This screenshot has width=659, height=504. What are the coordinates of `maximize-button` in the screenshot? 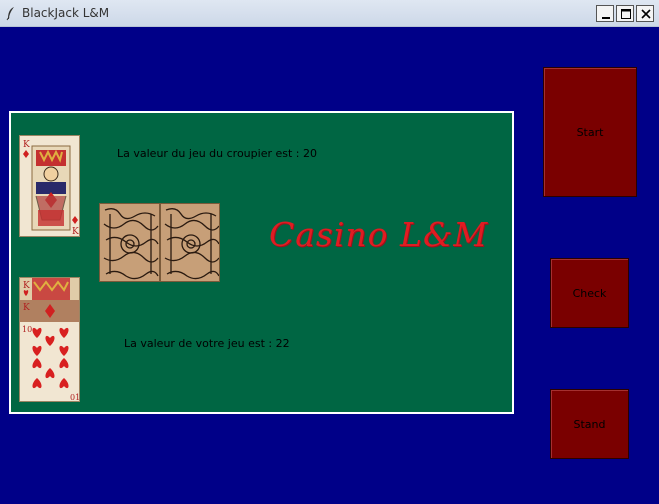 It's located at (625, 13).